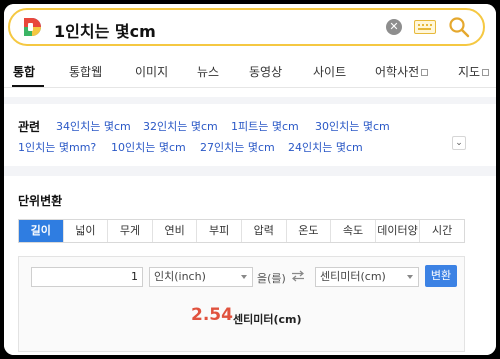 Image resolution: width=500 pixels, height=359 pixels. I want to click on unit-category-tabs: 길이 넓이 무게 연비 부피 압력 온도 속도 데이터양 시간, so click(241, 231).